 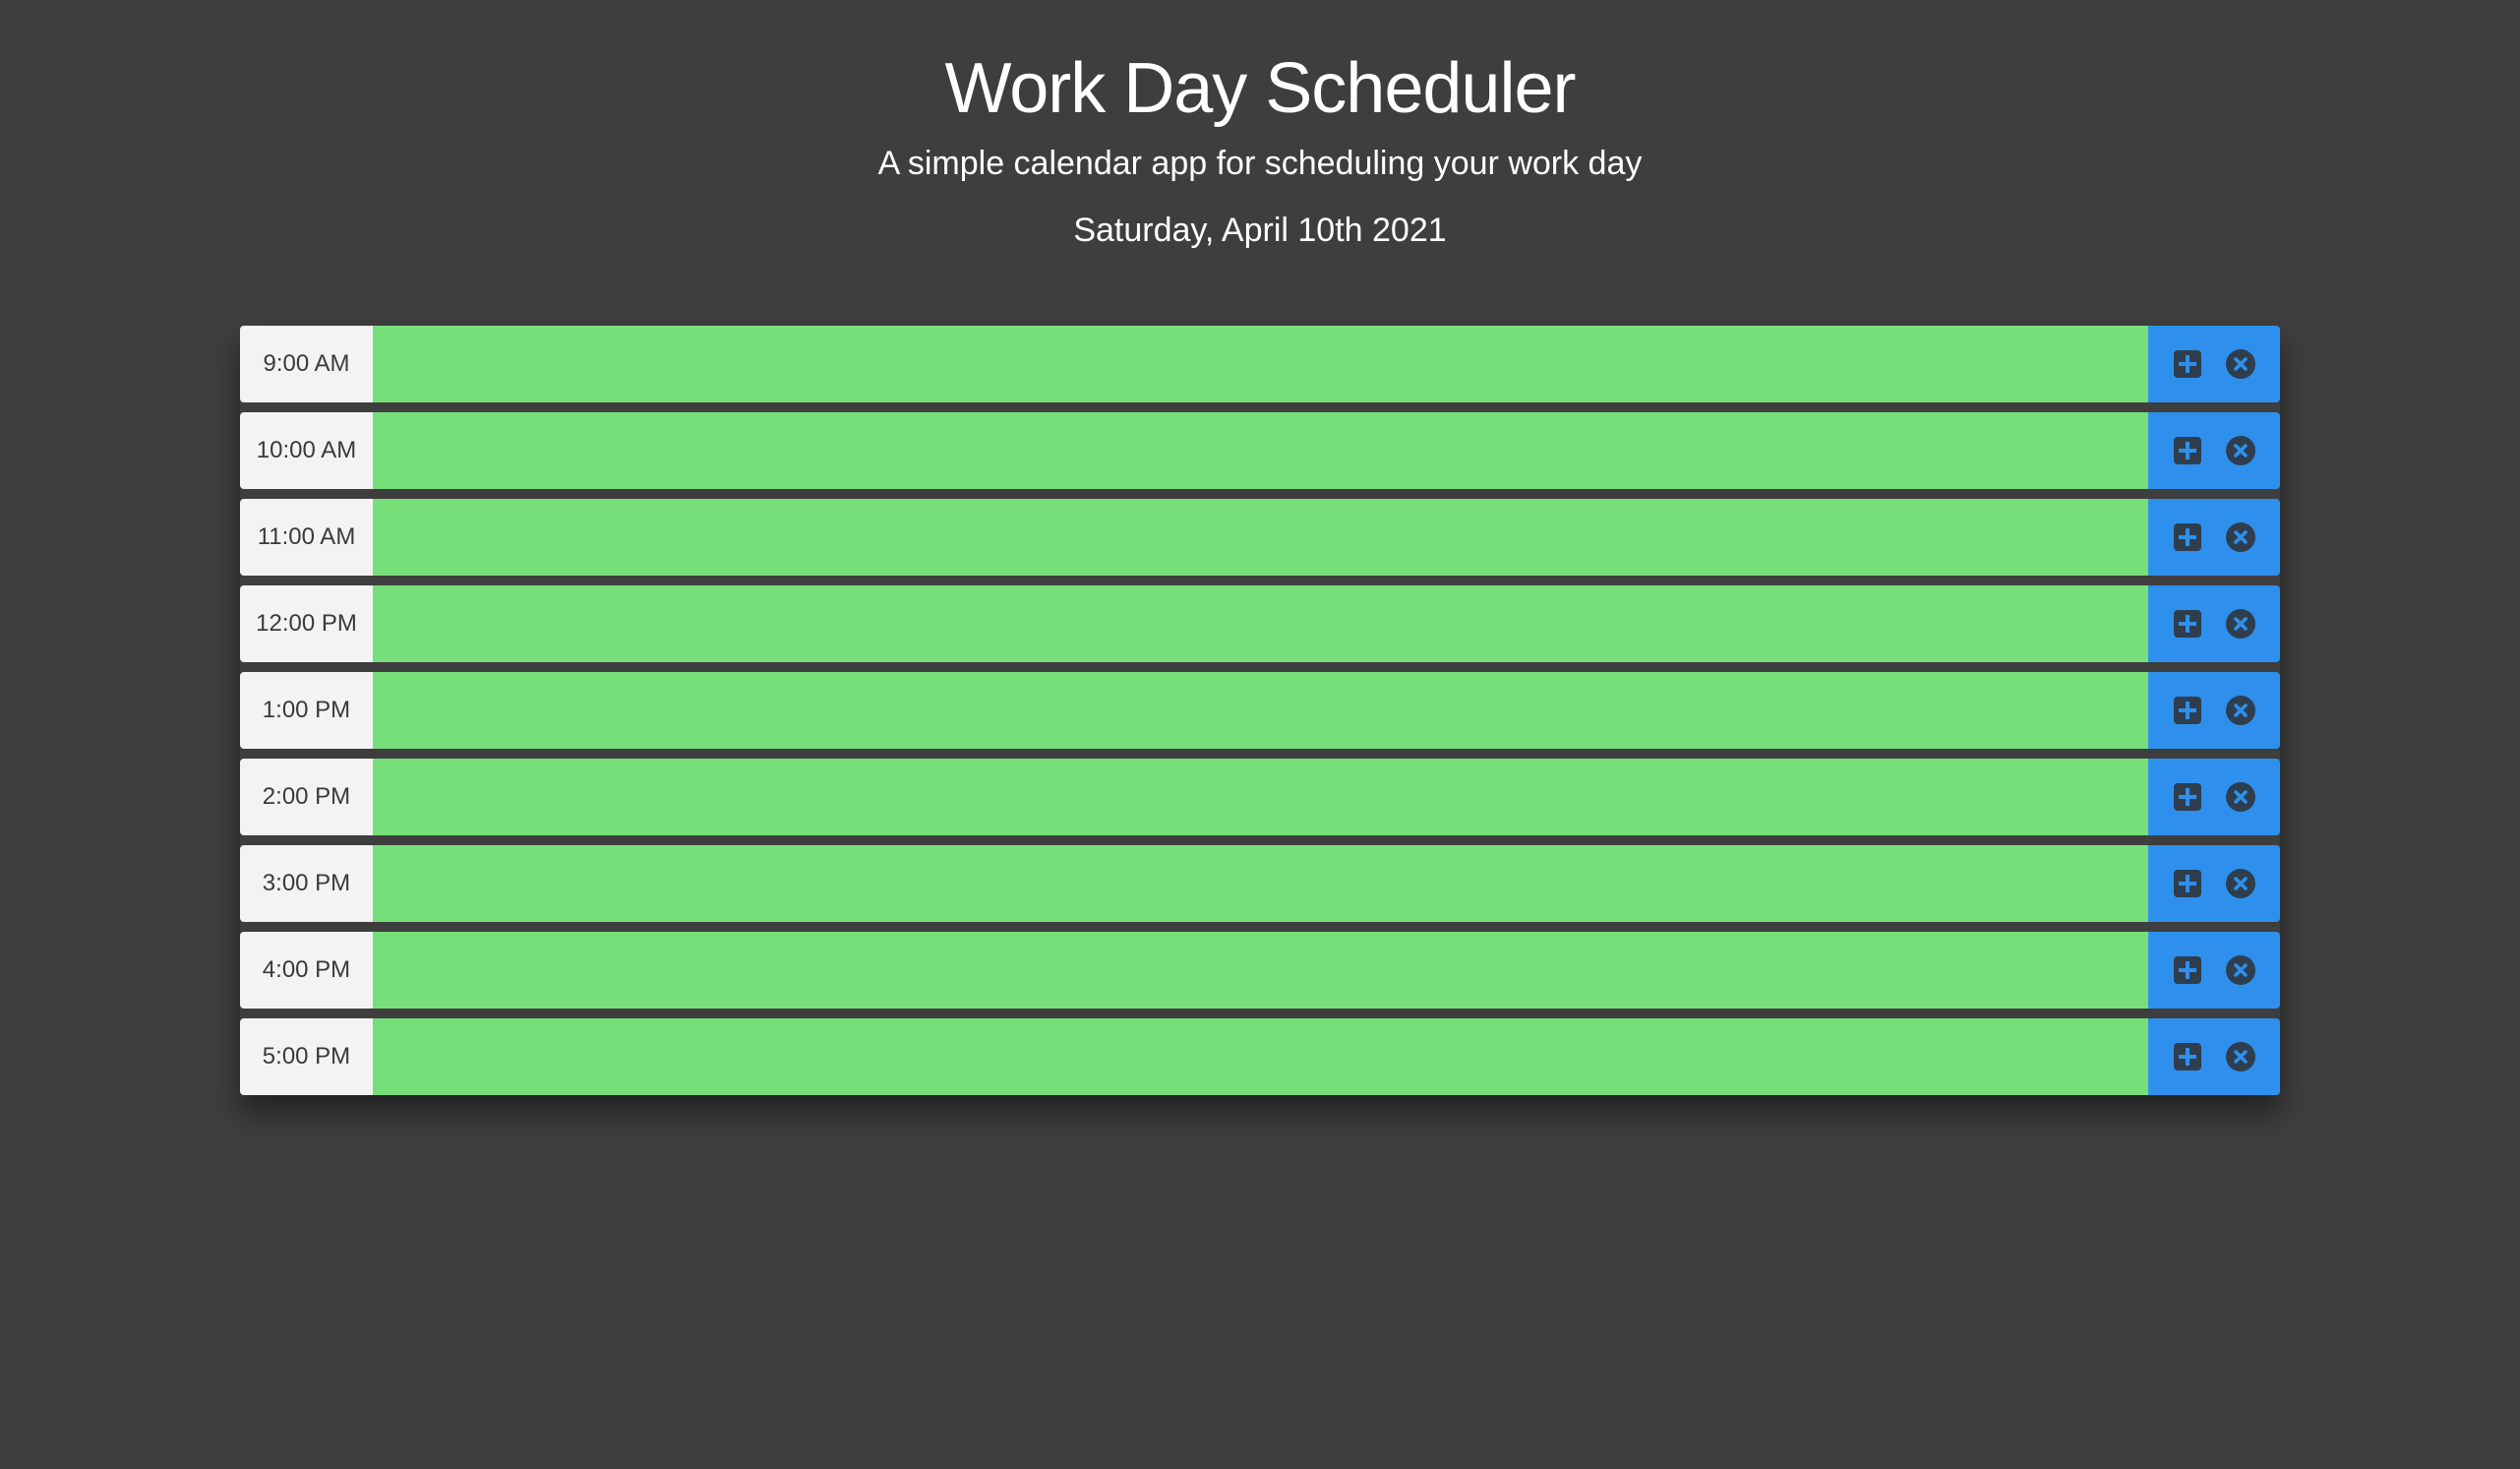 What do you see at coordinates (306, 797) in the screenshot?
I see `hour-label: 2:00 PM` at bounding box center [306, 797].